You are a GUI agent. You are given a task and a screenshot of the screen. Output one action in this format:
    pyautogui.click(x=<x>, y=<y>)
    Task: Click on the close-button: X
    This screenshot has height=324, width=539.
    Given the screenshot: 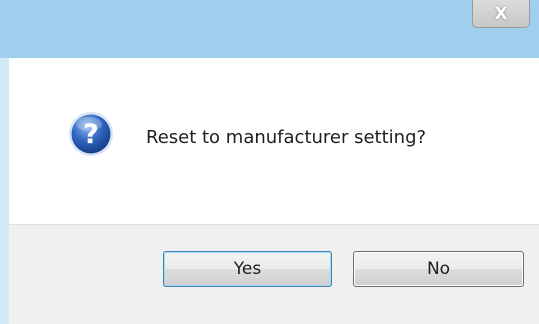 What is the action you would take?
    pyautogui.click(x=501, y=14)
    